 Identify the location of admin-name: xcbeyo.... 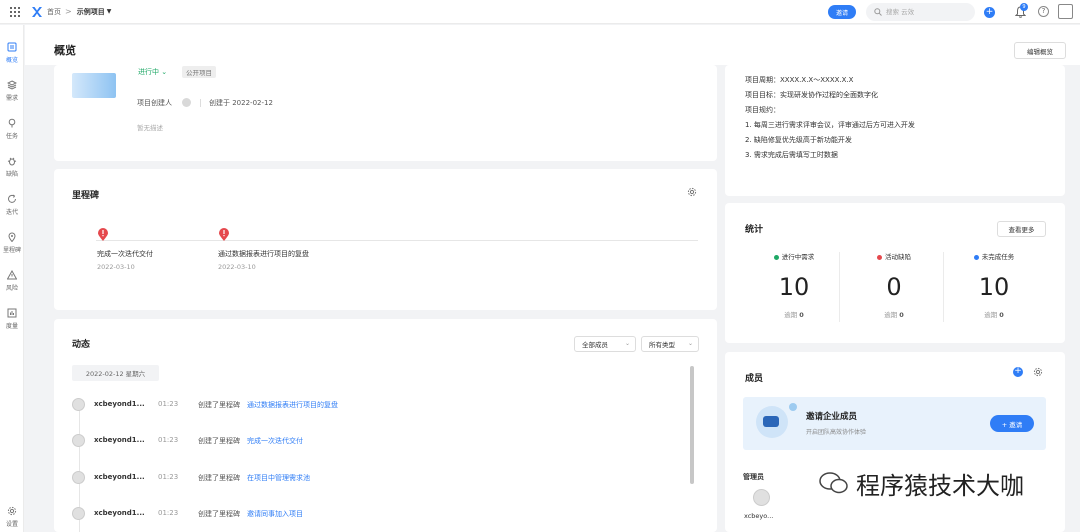
(759, 516).